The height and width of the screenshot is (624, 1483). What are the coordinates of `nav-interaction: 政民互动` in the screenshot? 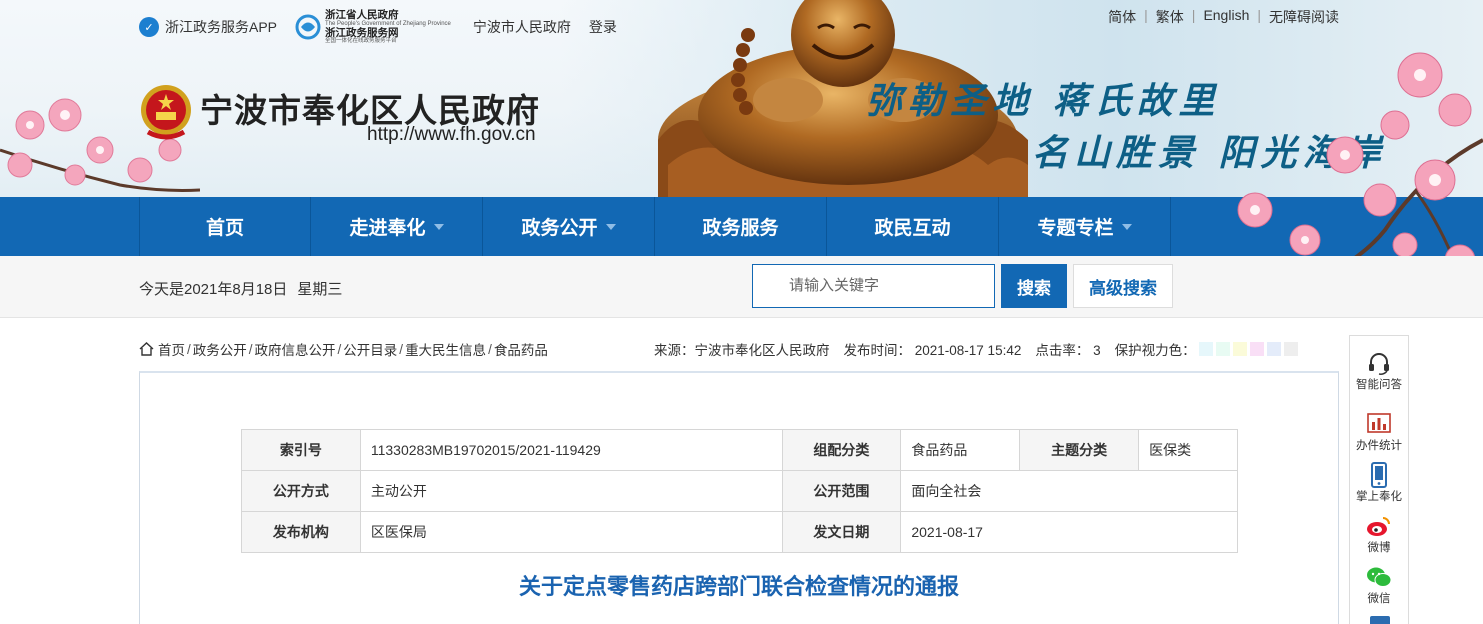 It's located at (913, 226).